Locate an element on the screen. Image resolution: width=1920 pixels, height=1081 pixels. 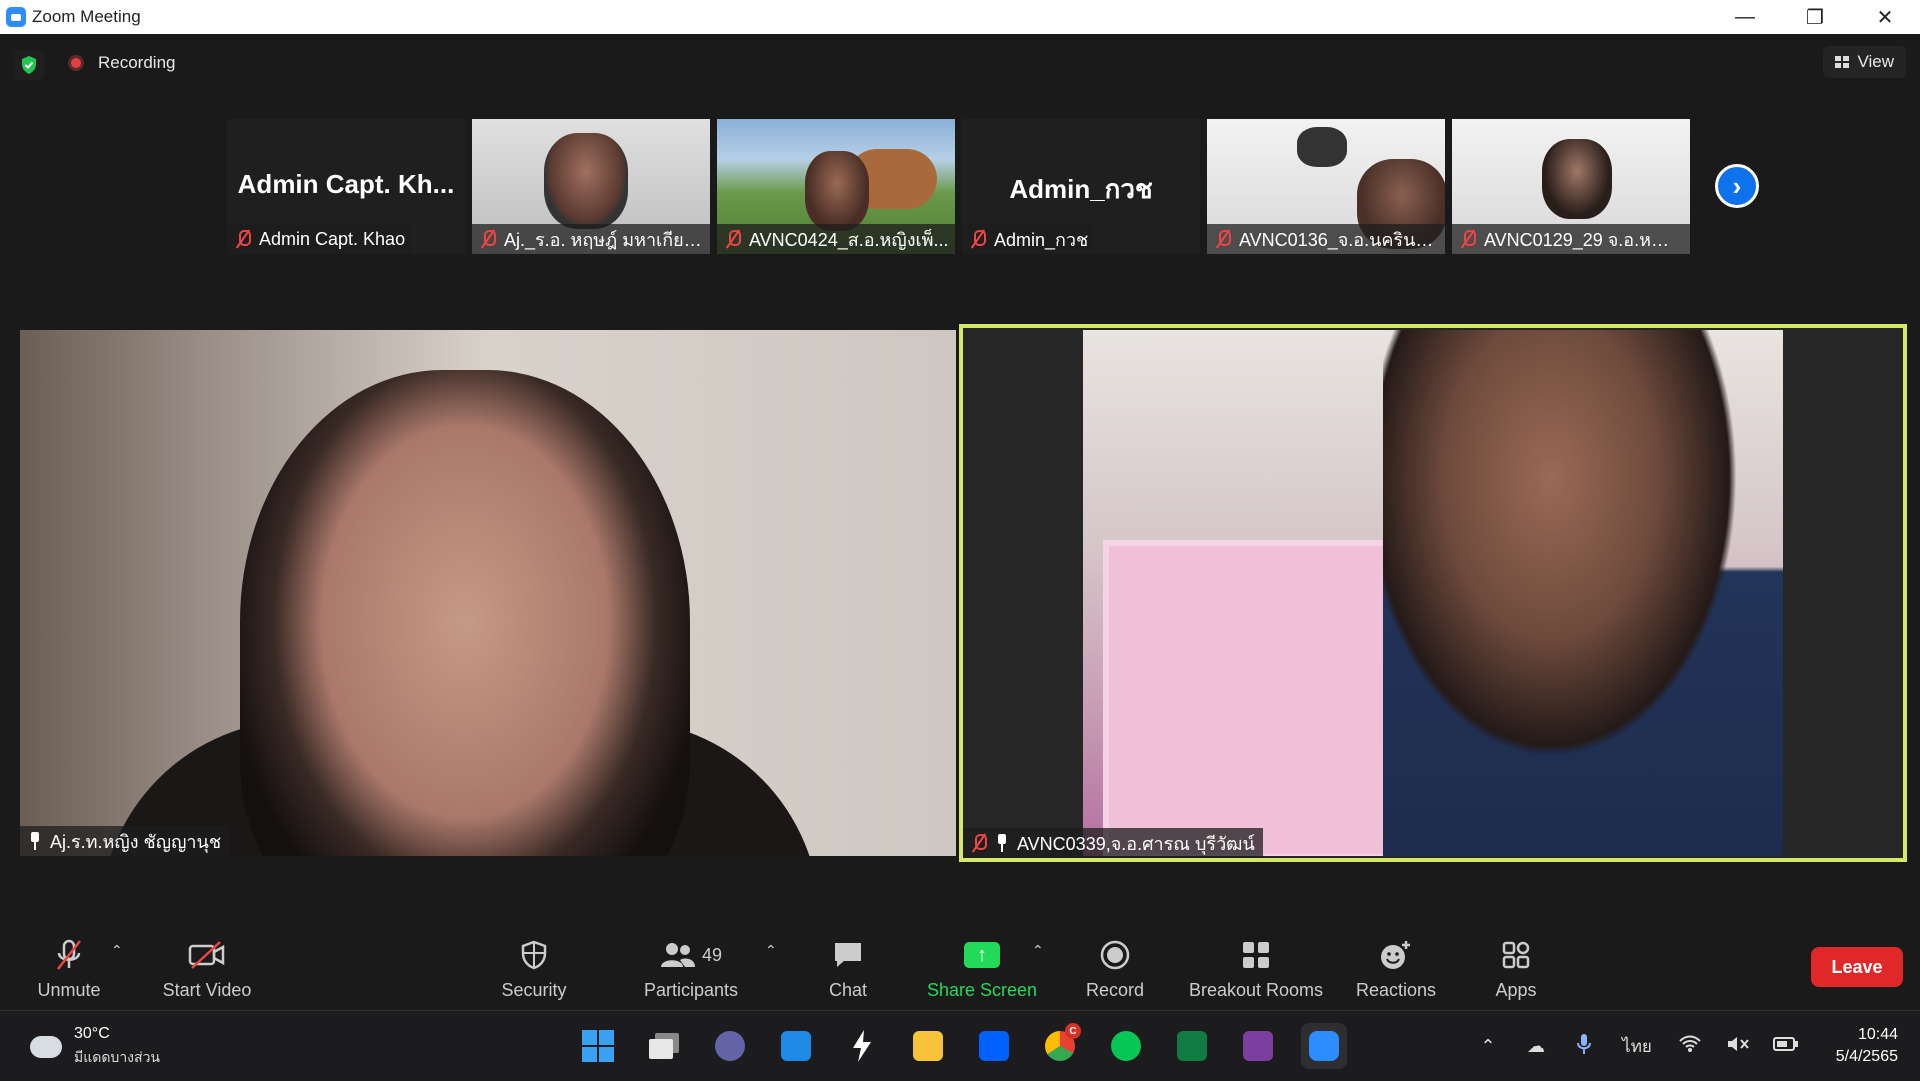
dropbox-icon is located at coordinates (994, 1046).